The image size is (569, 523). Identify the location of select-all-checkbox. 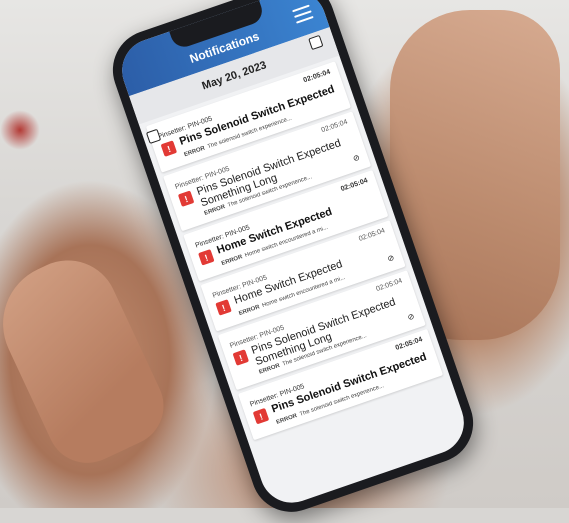
(316, 42).